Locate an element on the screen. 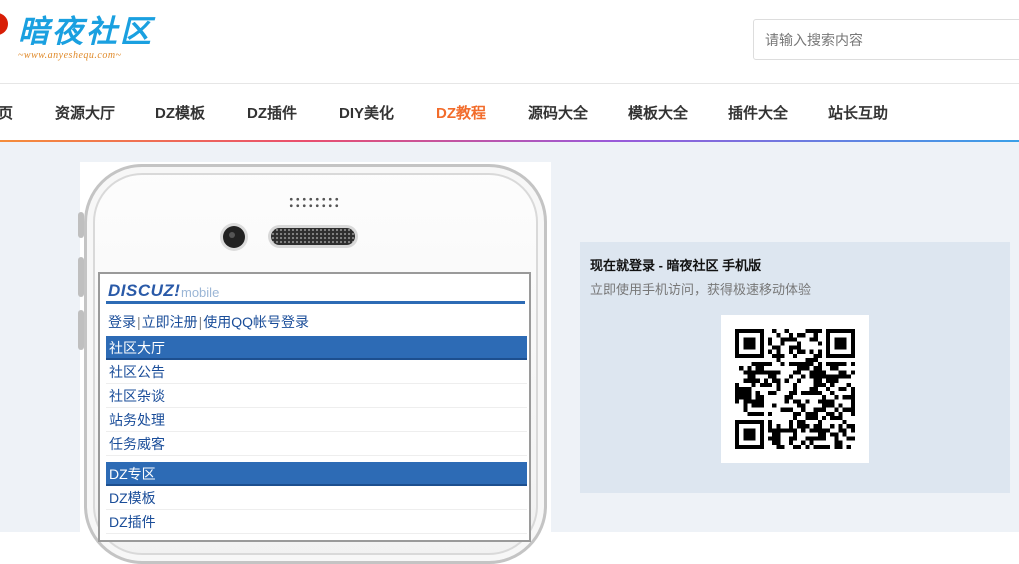 The height and width of the screenshot is (564, 1019). phone-sensor-dots is located at coordinates (314, 203).